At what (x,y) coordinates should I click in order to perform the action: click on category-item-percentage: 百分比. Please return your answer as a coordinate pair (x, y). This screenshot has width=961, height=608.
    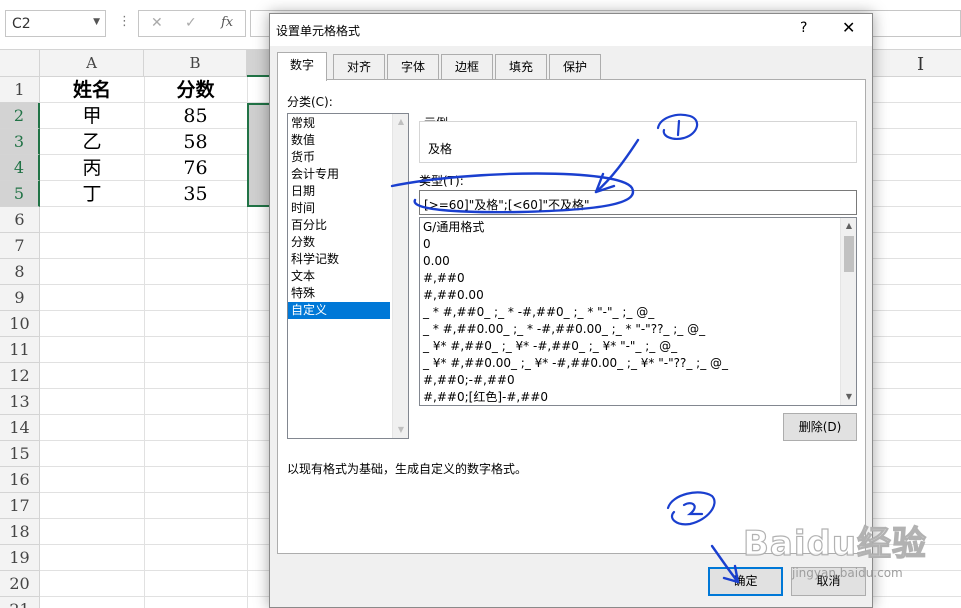
    Looking at the image, I should click on (348, 225).